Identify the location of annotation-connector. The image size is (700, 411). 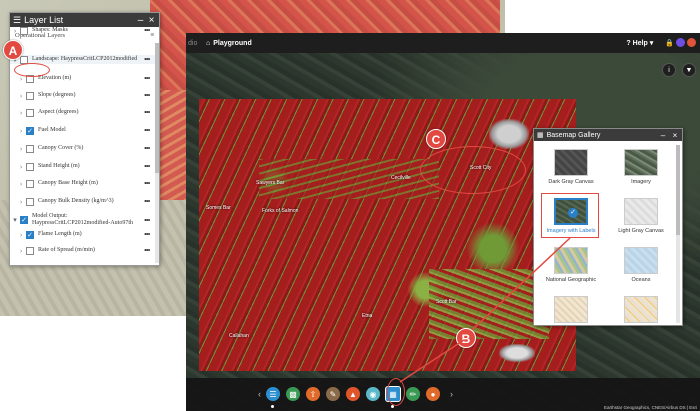
(485, 310).